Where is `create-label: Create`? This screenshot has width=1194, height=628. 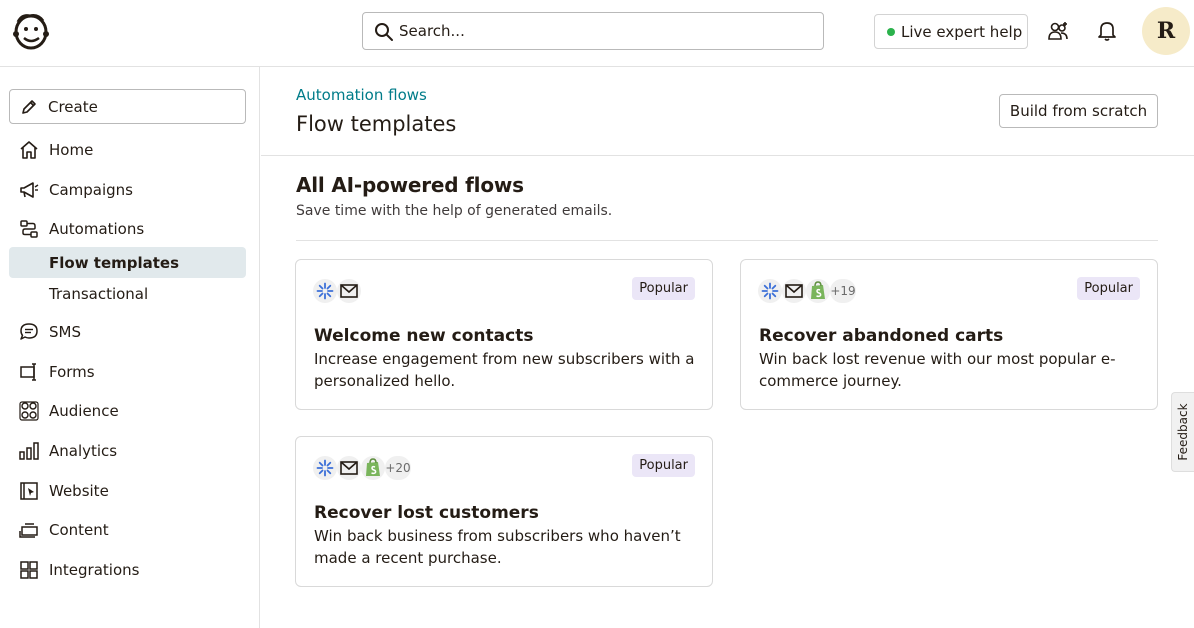 create-label: Create is located at coordinates (73, 106).